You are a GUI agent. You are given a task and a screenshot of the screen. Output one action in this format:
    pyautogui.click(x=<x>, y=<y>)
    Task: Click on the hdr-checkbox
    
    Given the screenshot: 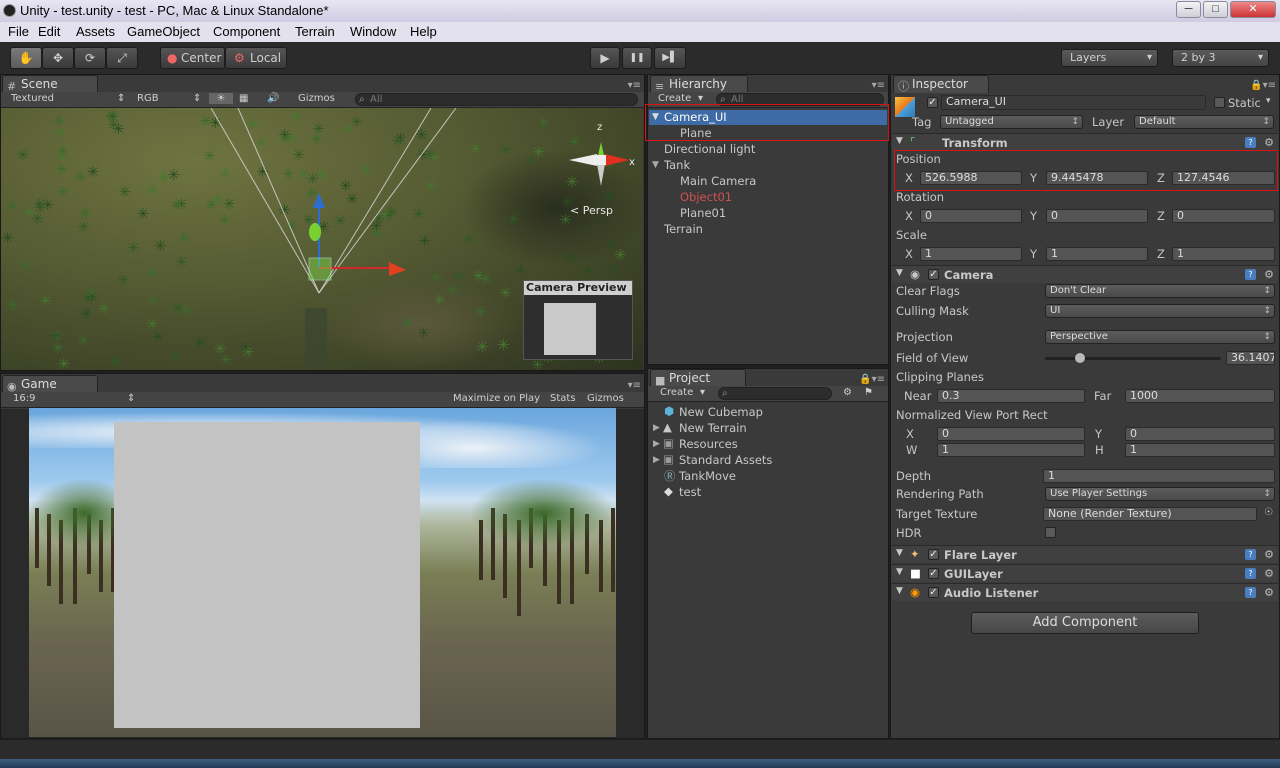 What is the action you would take?
    pyautogui.click(x=1050, y=532)
    